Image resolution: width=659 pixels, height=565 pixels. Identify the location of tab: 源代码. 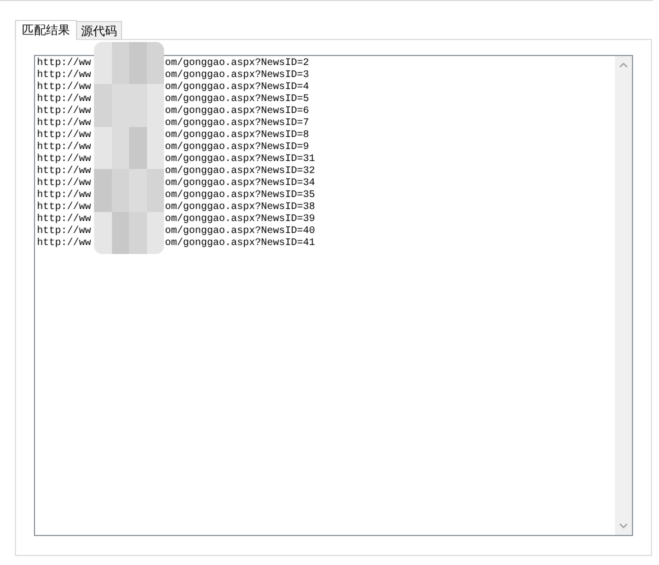
(99, 30).